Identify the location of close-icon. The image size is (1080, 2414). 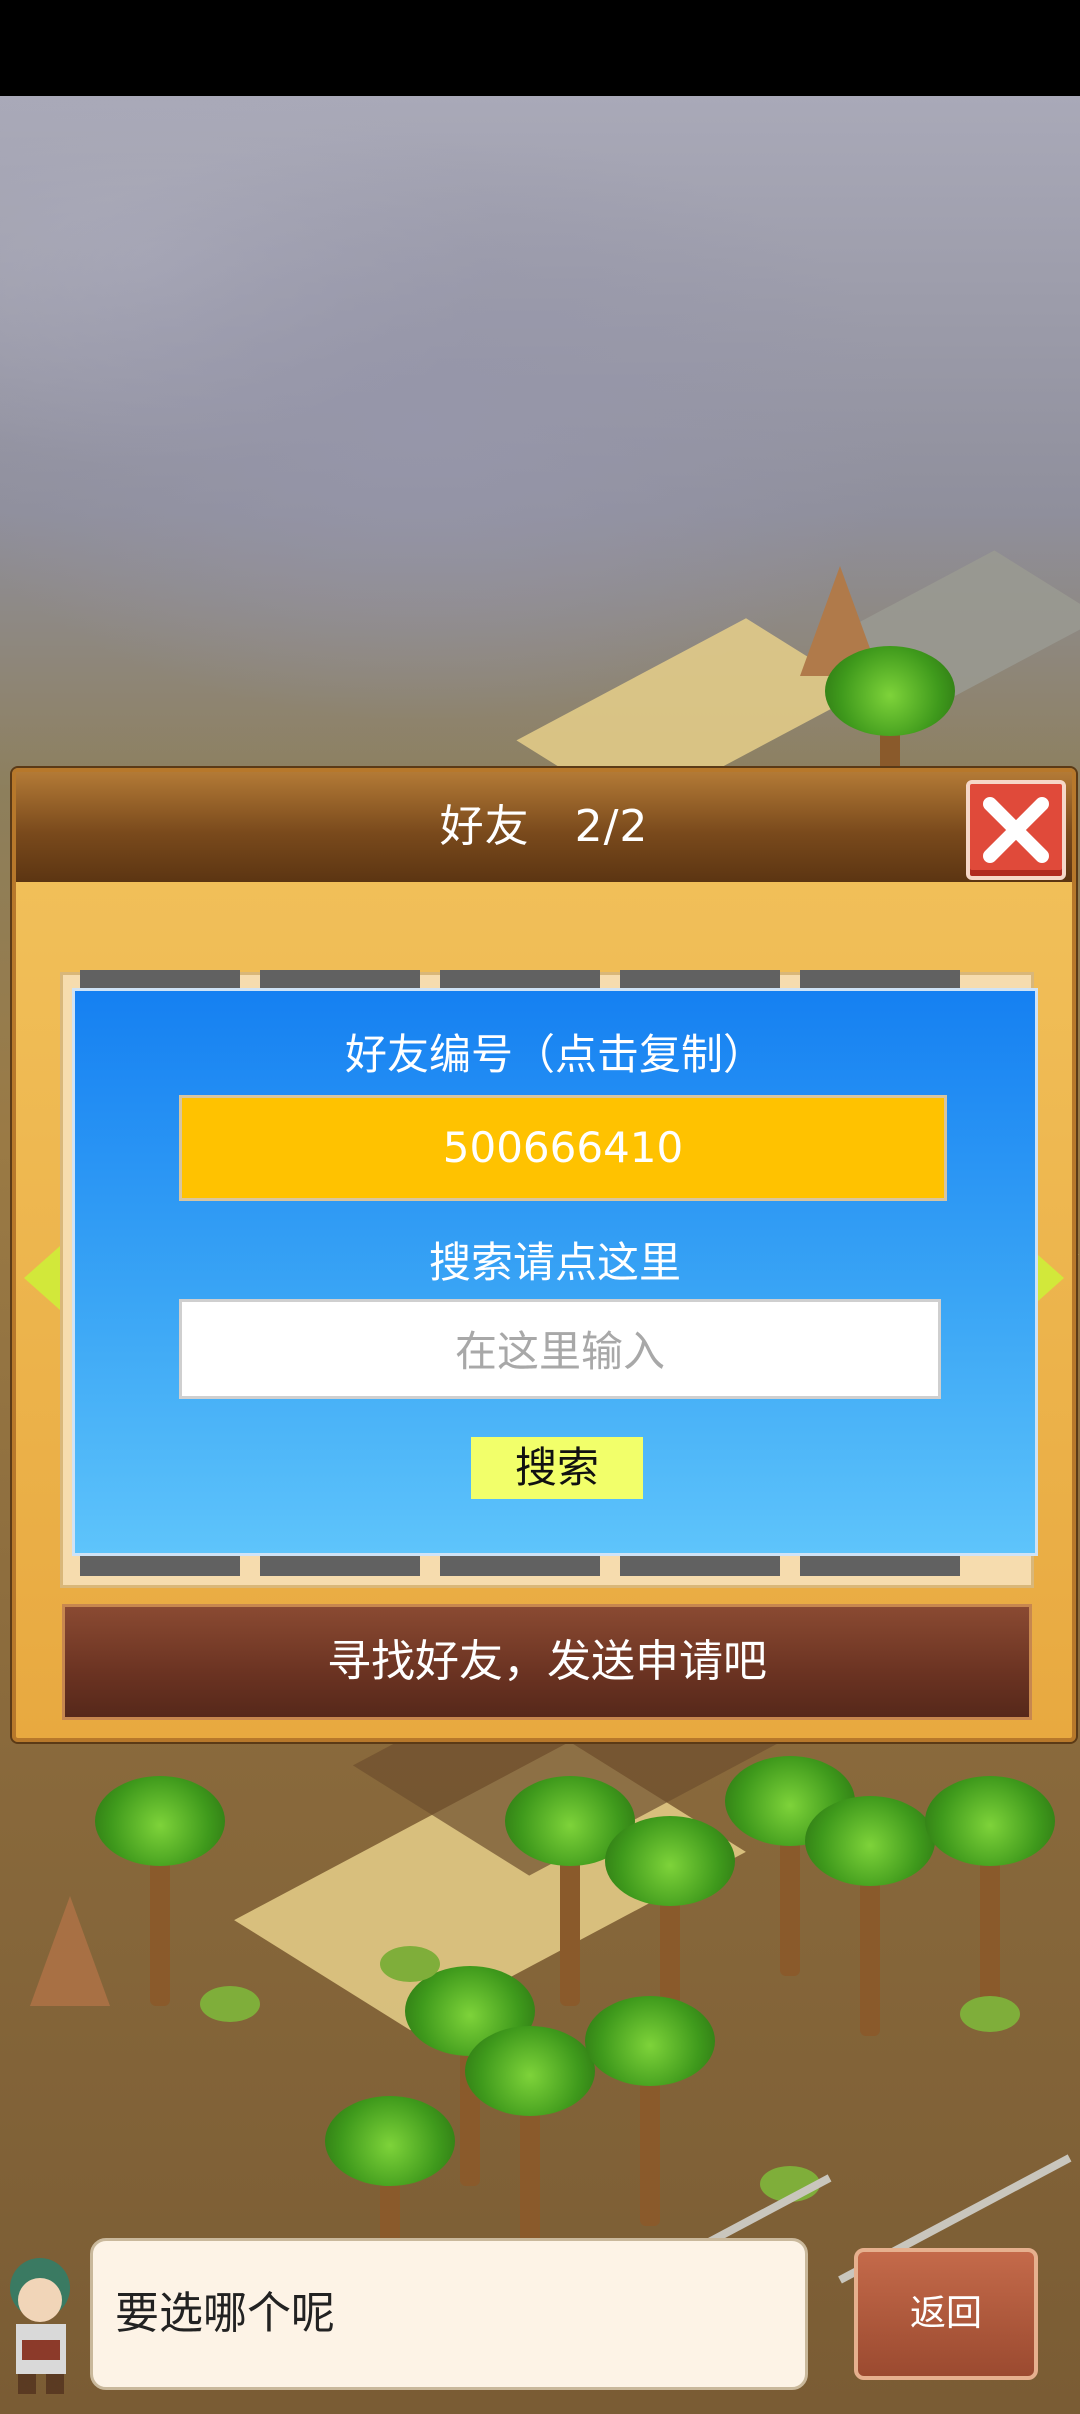
(1016, 830).